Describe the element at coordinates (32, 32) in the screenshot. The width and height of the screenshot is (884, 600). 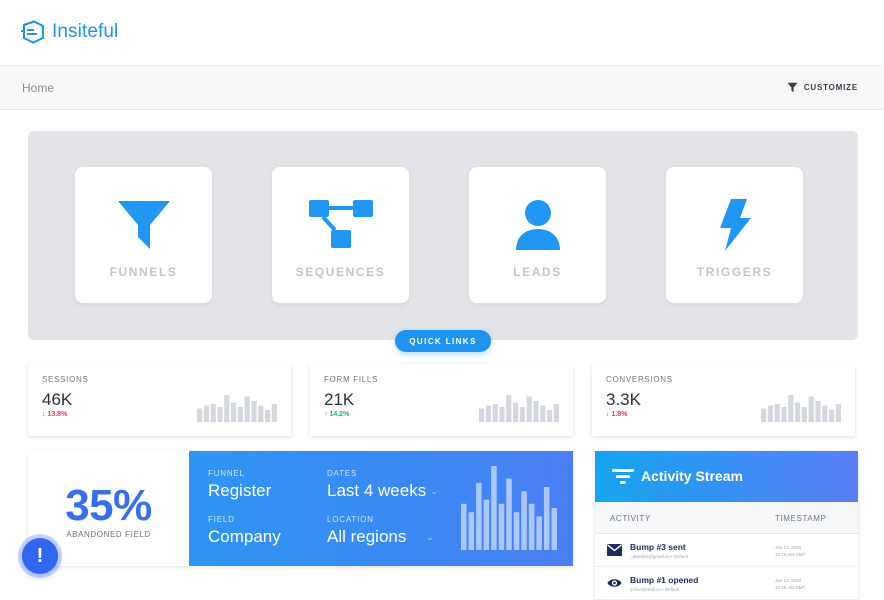
I see `logo-icon` at that location.